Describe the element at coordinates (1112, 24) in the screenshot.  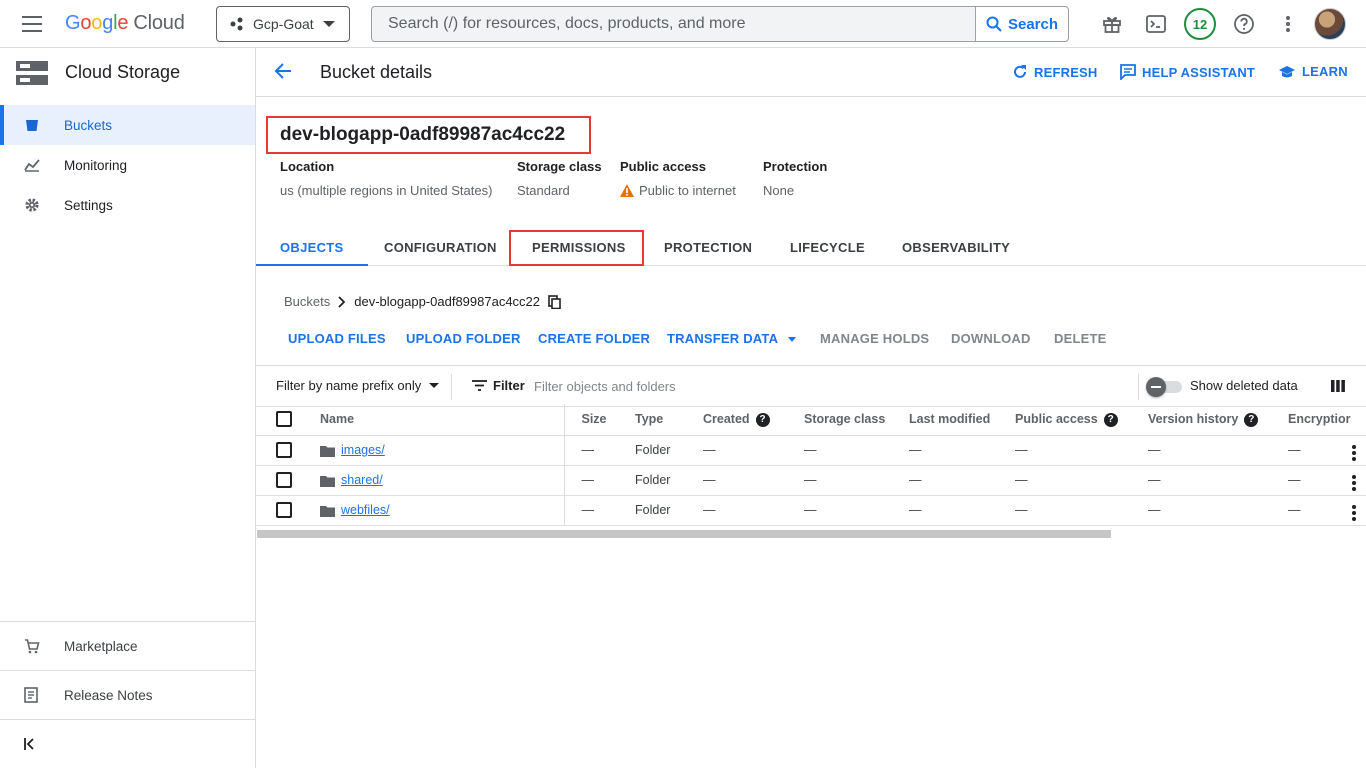
I see `gift-icon` at that location.